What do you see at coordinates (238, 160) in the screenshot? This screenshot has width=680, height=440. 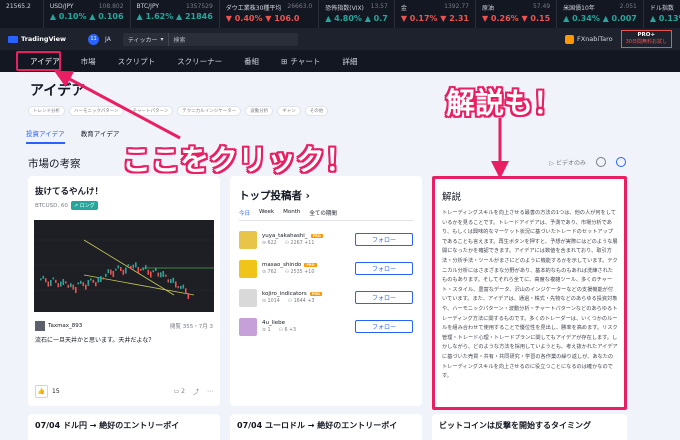 I see `annotation-click-here: ここをクリック！` at bounding box center [238, 160].